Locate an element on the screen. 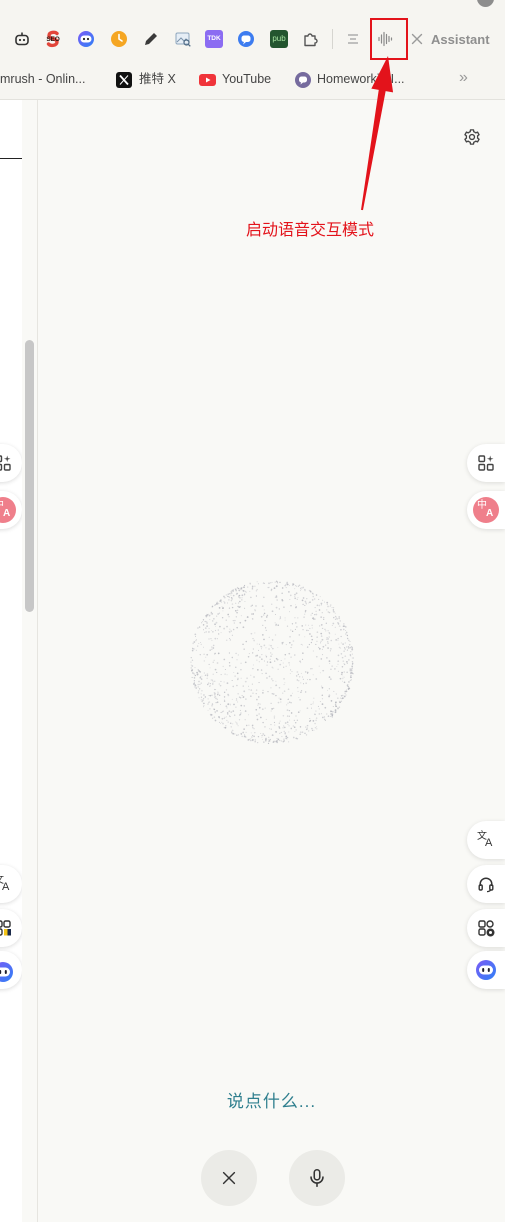 The height and width of the screenshot is (1222, 505). translate-icon-en: A is located at coordinates (6, 887).